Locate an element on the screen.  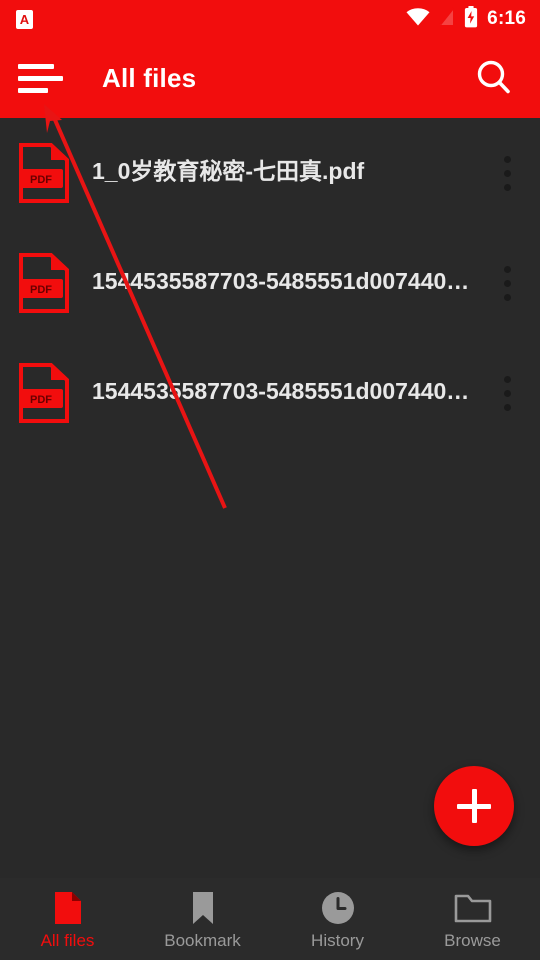
status-bar-clock: 6:16 is located at coordinates (506, 18).